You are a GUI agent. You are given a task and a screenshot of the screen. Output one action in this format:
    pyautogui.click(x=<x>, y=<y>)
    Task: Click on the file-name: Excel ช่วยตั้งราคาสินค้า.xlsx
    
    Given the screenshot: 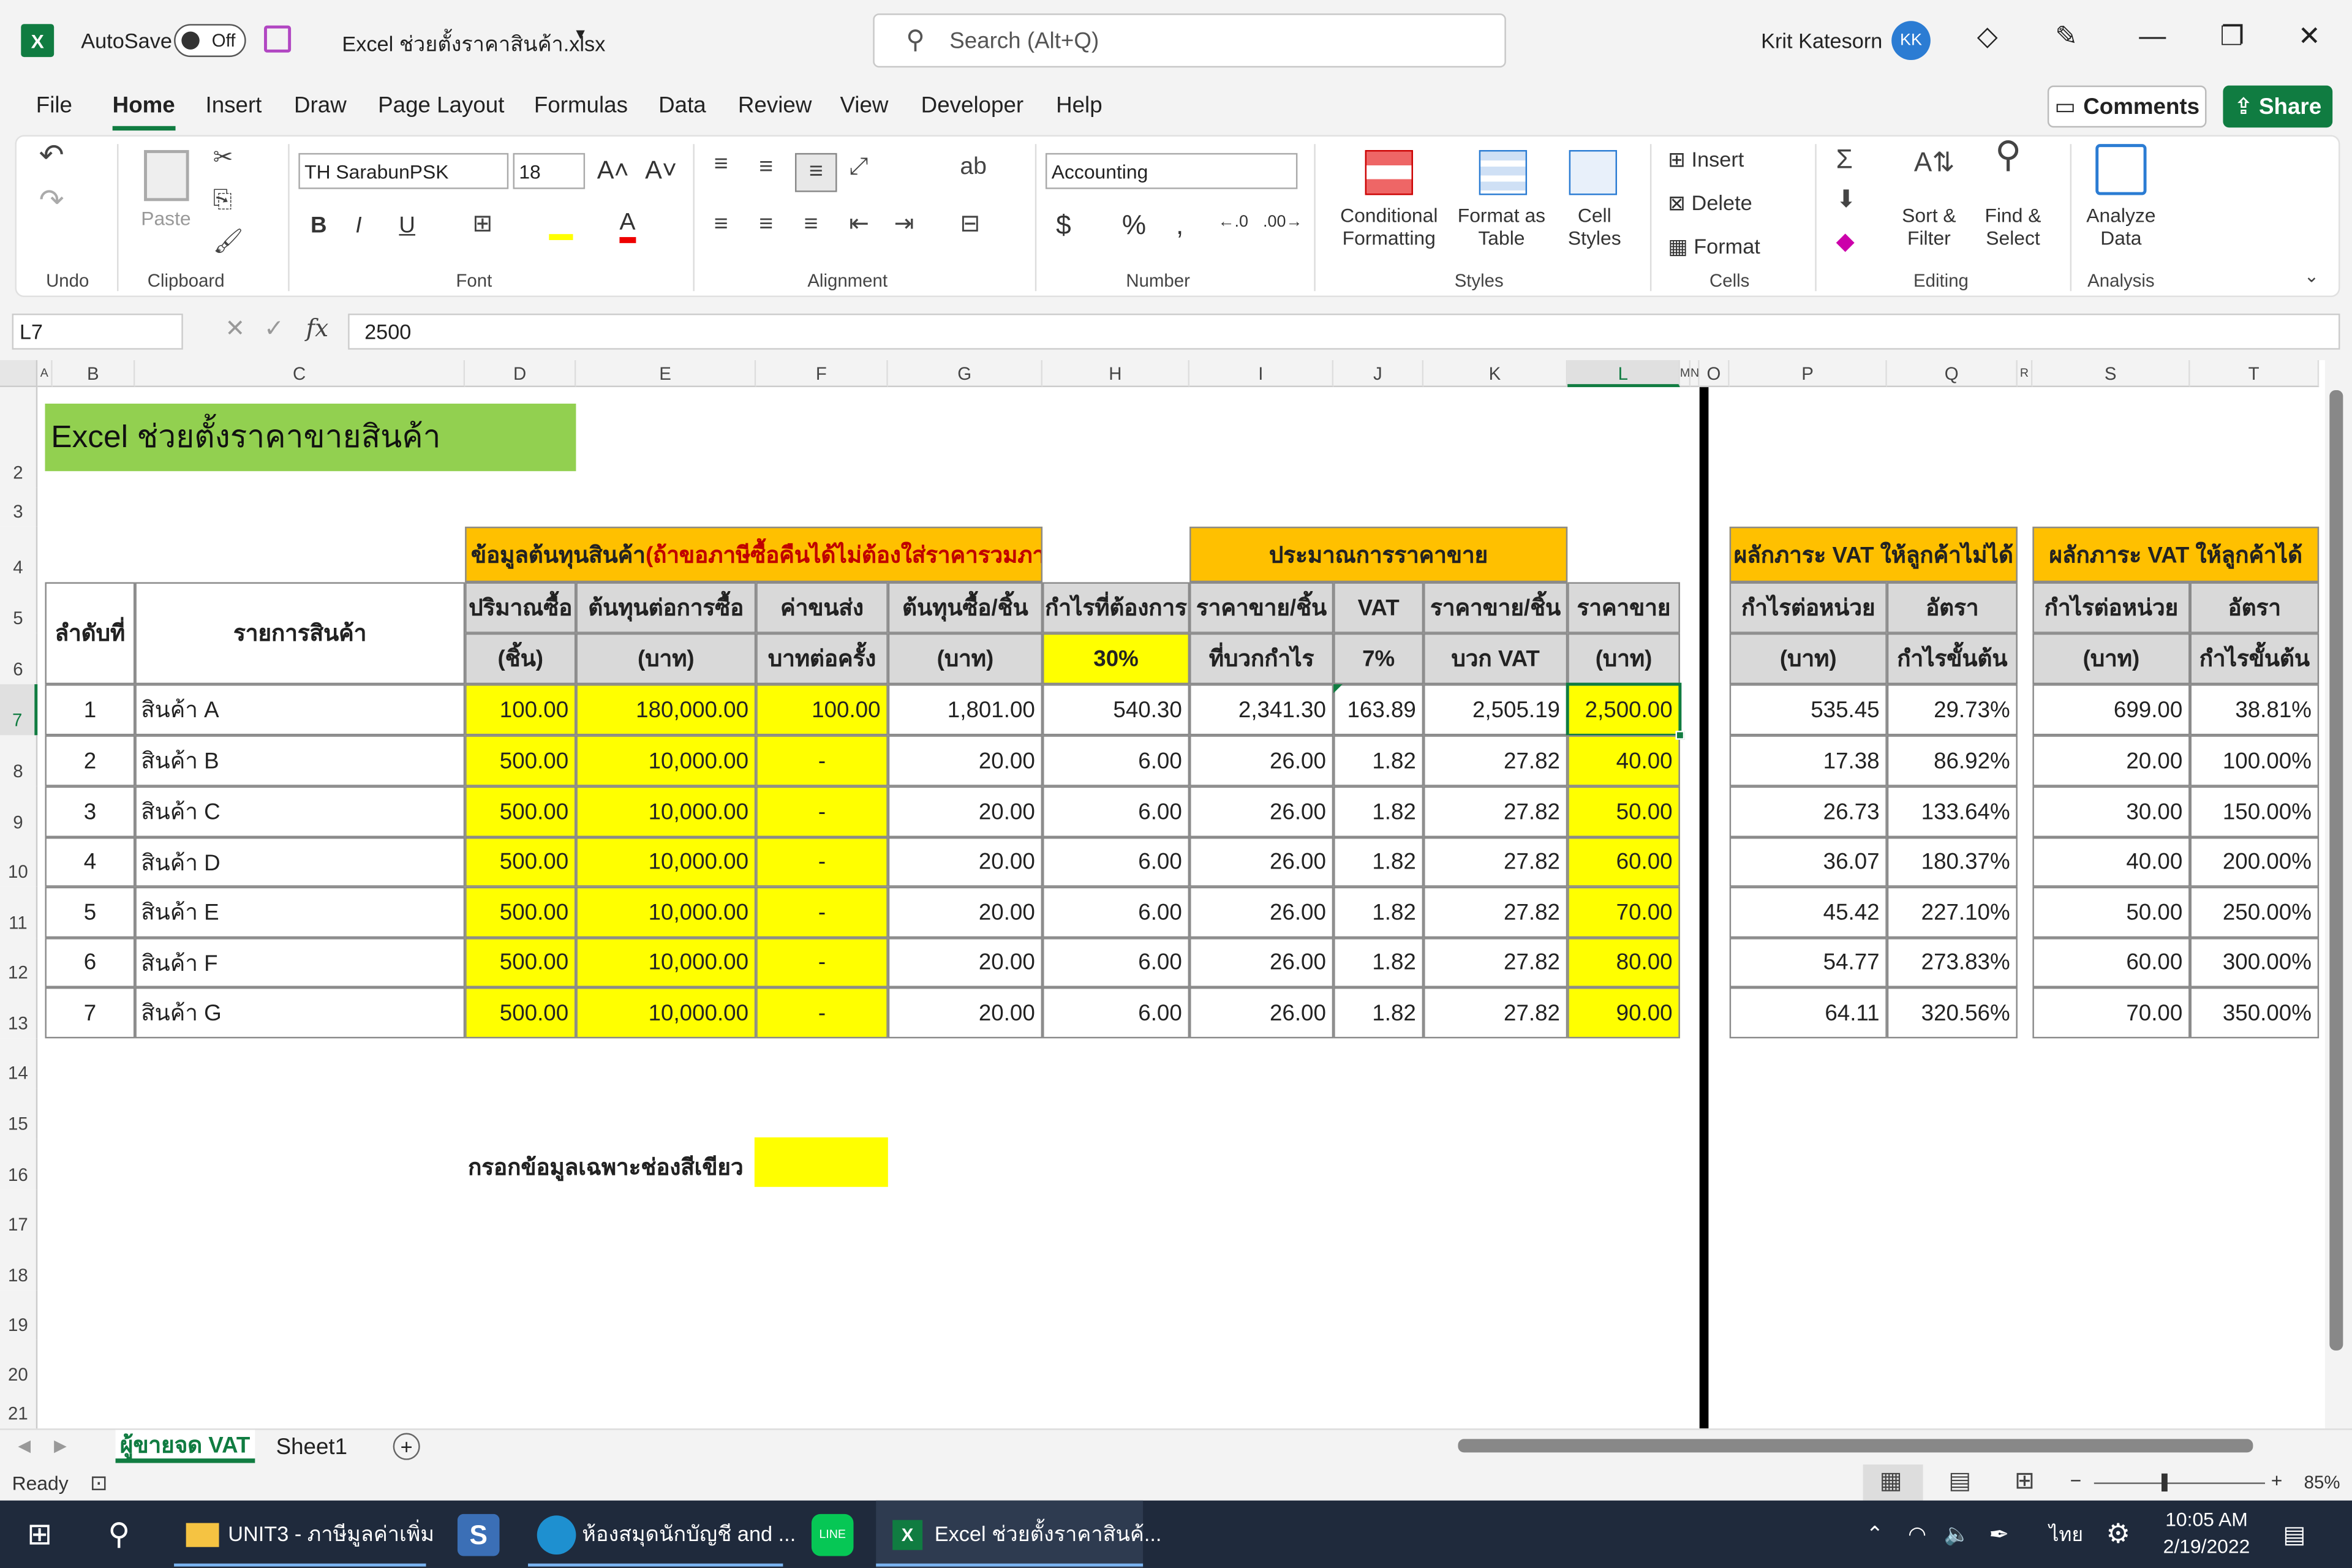 What is the action you would take?
    pyautogui.click(x=473, y=46)
    